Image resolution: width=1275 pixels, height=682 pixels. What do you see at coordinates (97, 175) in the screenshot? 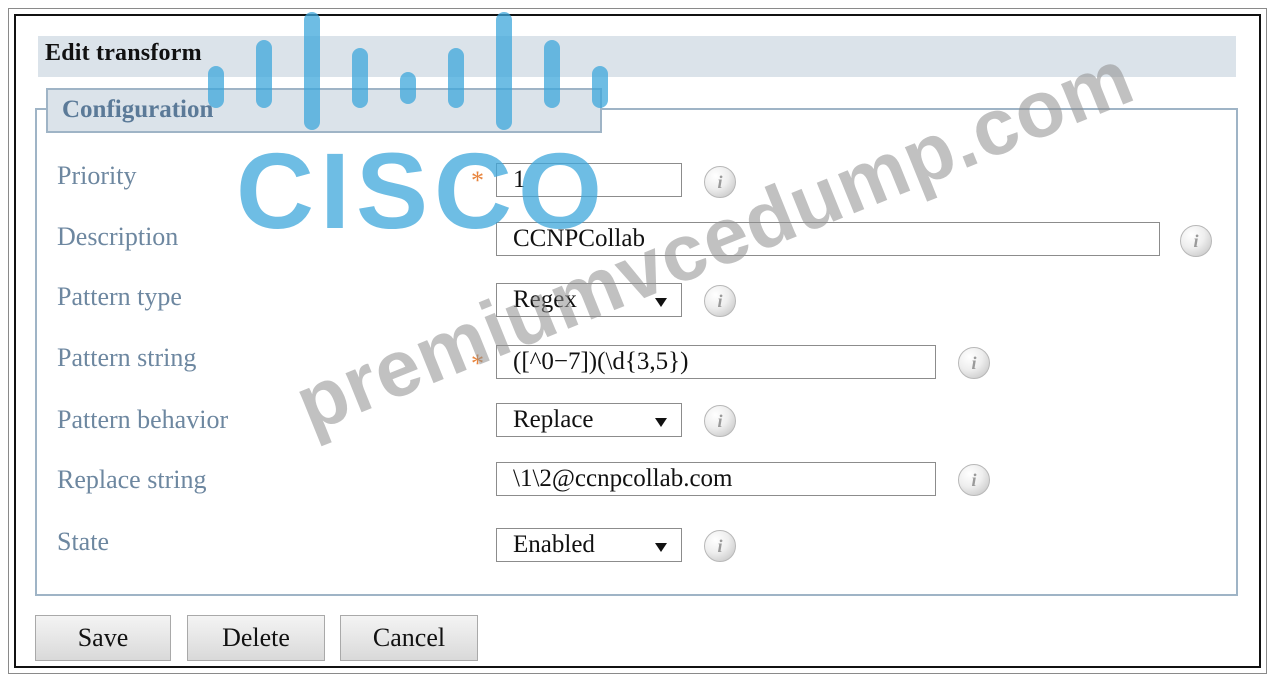
I see `priority-label: Priority` at bounding box center [97, 175].